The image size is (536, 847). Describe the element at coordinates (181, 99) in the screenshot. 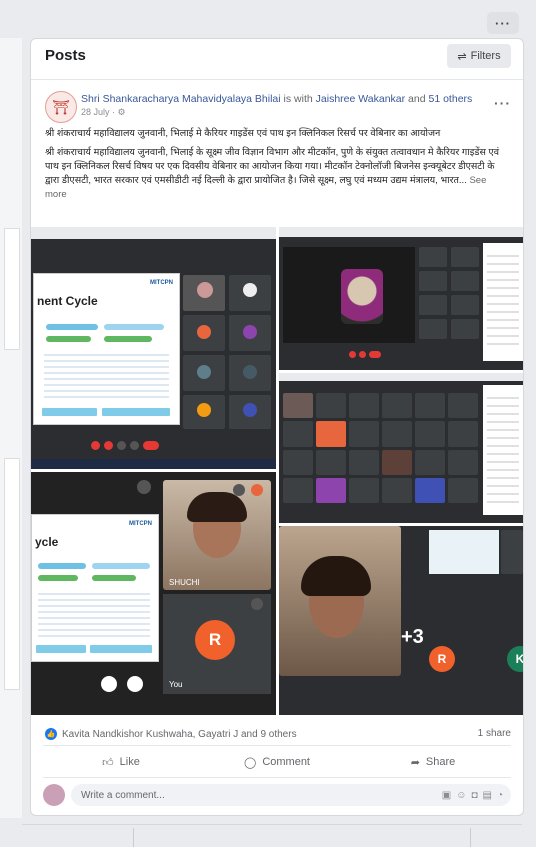

I see `author-link: Shri Shankaracharya Mahavidyalaya Bhilai` at that location.